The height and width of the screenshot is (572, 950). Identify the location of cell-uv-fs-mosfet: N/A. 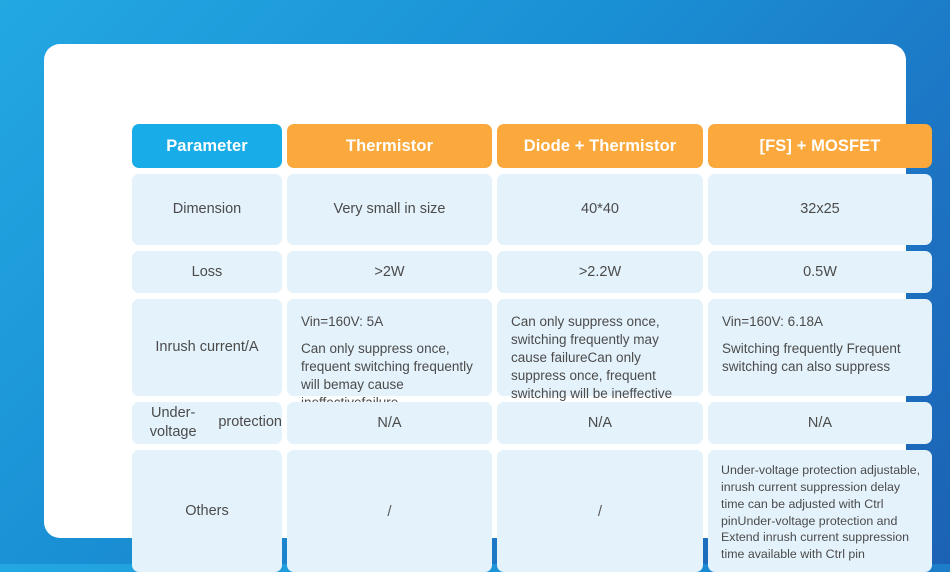
(820, 422).